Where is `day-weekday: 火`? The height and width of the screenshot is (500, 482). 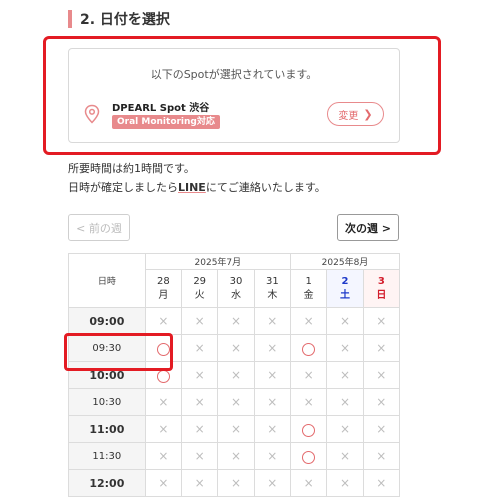
day-weekday: 火 is located at coordinates (199, 295).